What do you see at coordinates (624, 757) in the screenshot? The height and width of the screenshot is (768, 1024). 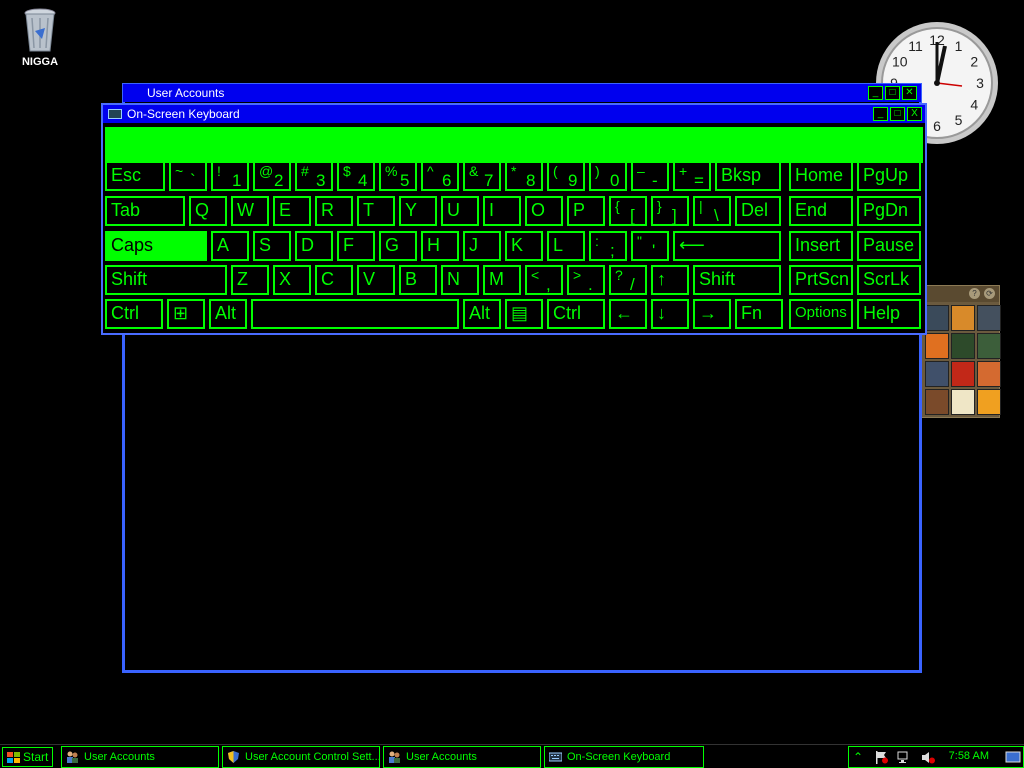 I see `taskbar-button-on-screen-keyboard: On-Screen Keyboard` at bounding box center [624, 757].